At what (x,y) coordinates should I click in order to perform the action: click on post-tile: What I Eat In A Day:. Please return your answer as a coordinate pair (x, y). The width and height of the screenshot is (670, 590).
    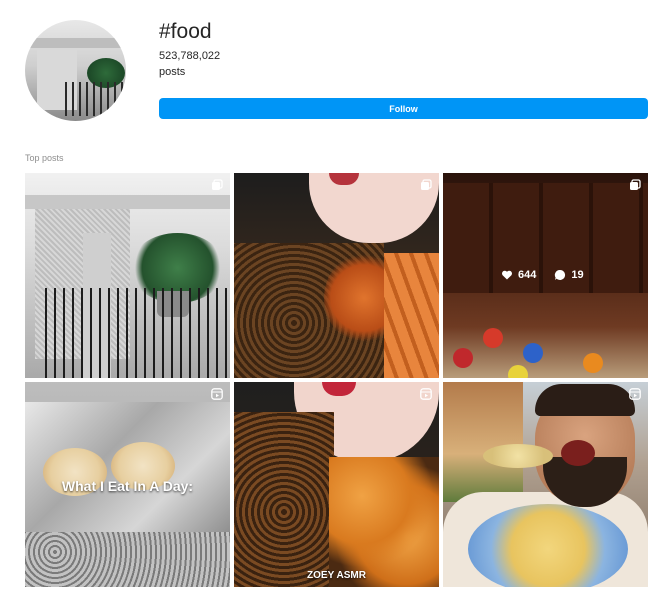
    Looking at the image, I should click on (127, 484).